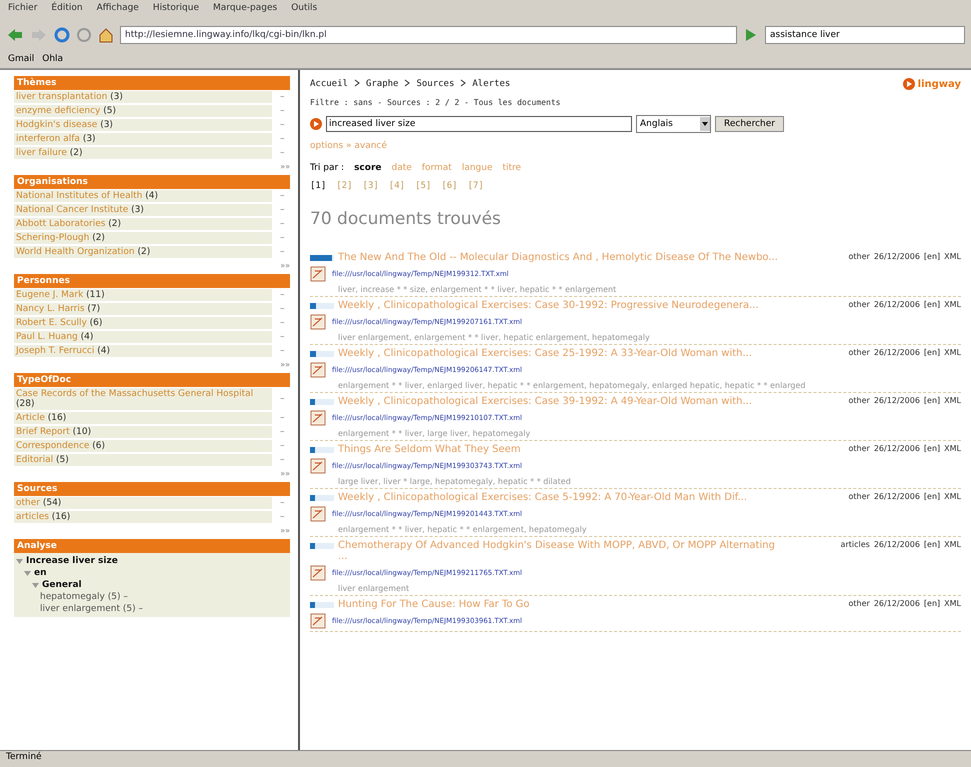 The width and height of the screenshot is (971, 767). What do you see at coordinates (40, 573) in the screenshot?
I see `tree-node: en` at bounding box center [40, 573].